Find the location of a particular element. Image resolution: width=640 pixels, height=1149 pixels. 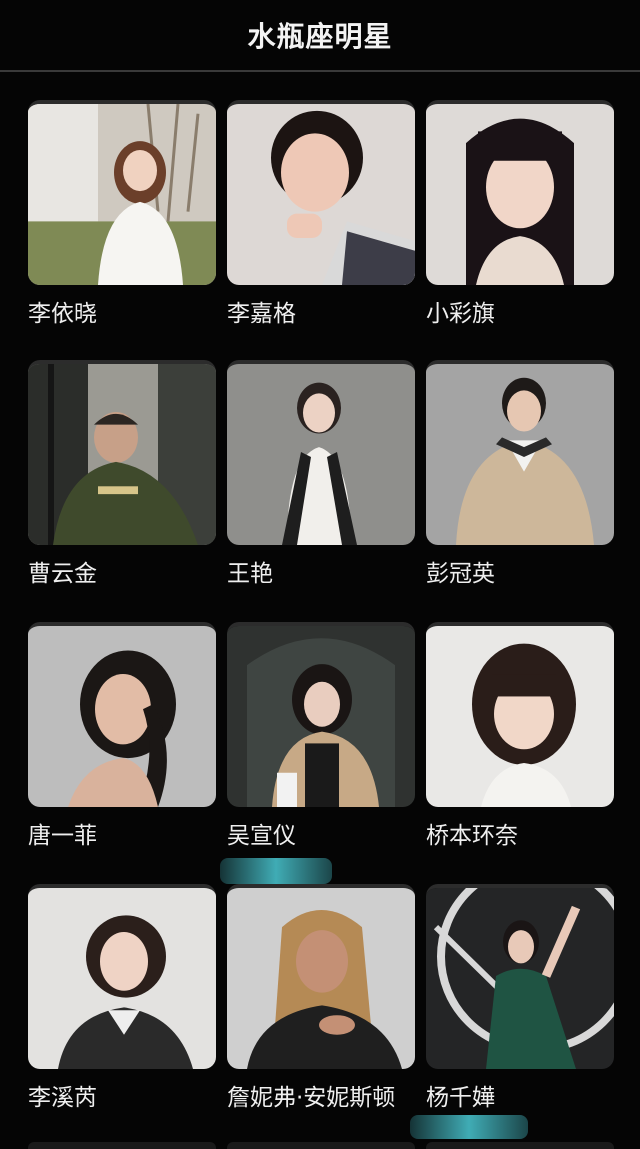

celebrity-card: 李嘉格 is located at coordinates (321, 220).